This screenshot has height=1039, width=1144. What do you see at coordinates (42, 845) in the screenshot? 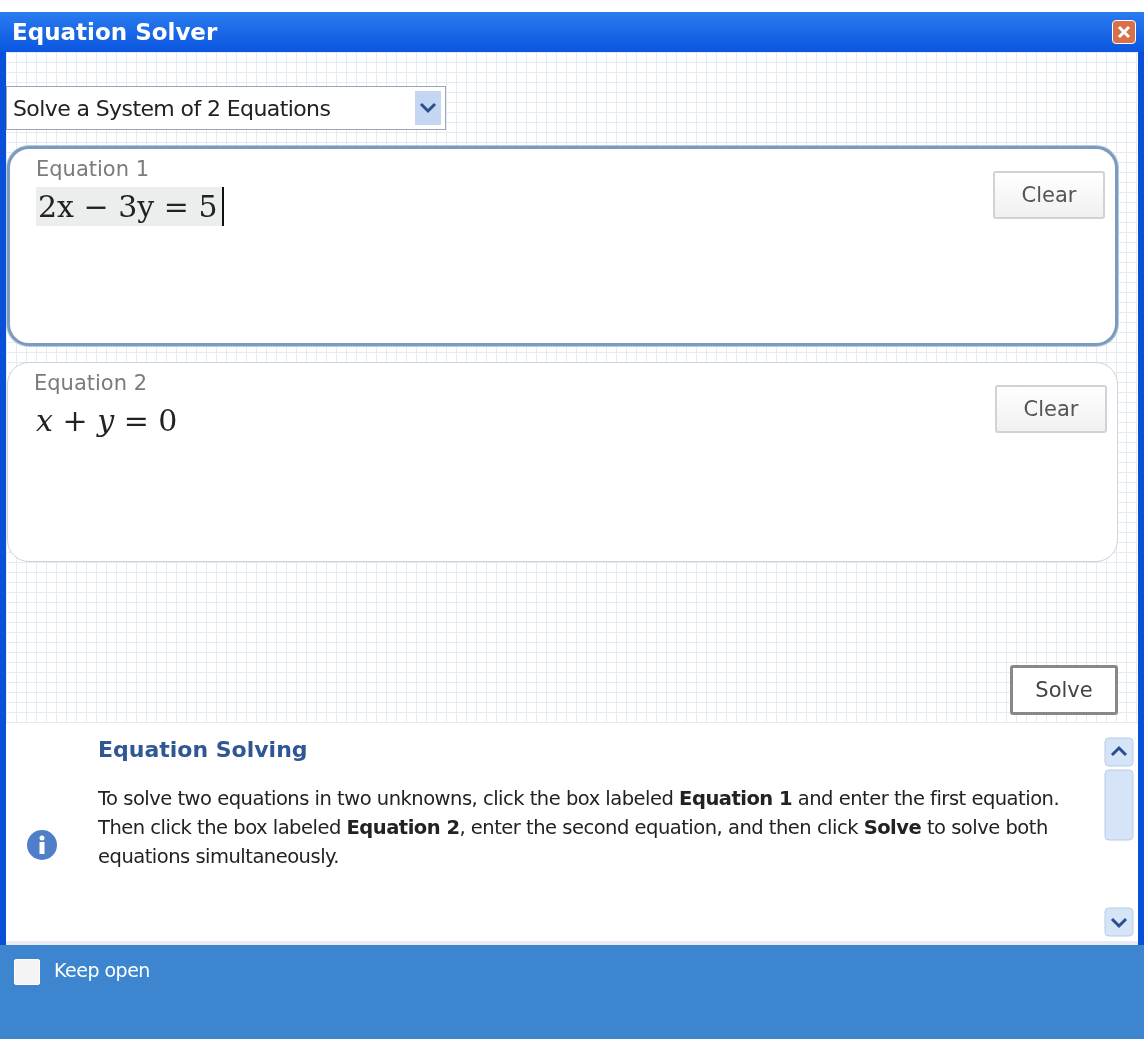
I see `info-icon` at bounding box center [42, 845].